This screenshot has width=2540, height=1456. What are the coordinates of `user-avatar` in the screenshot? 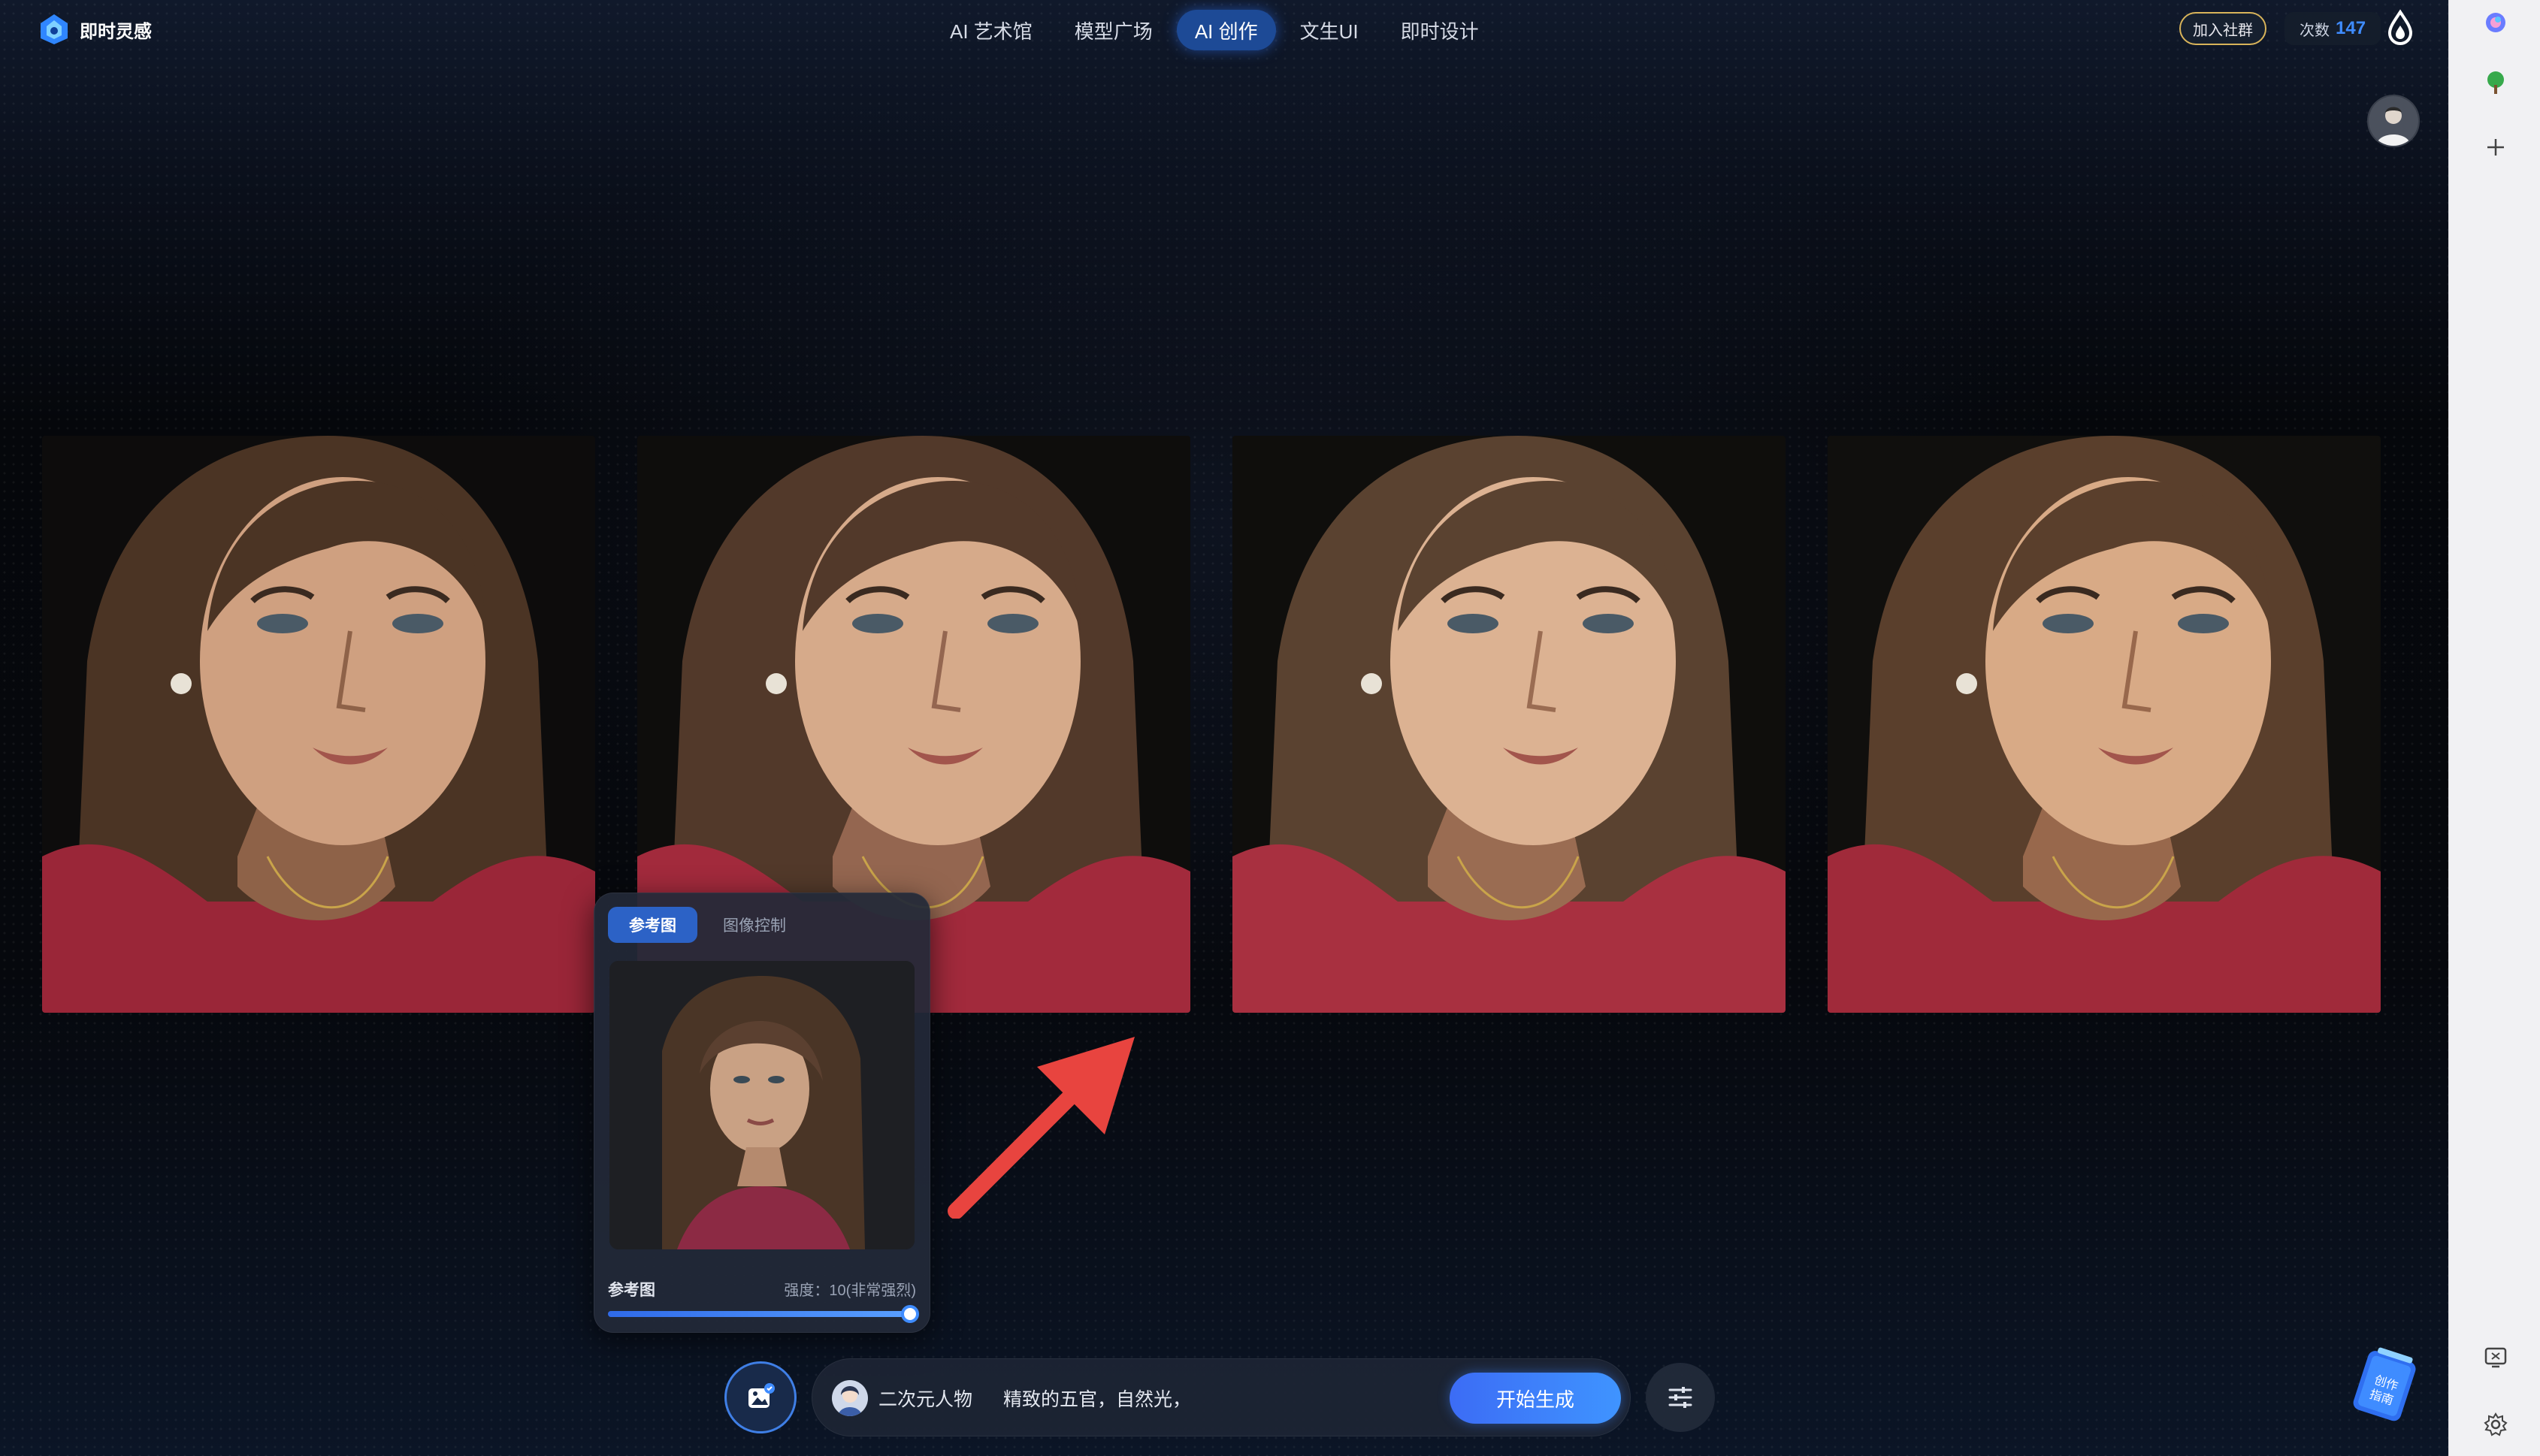 It's located at (2393, 121).